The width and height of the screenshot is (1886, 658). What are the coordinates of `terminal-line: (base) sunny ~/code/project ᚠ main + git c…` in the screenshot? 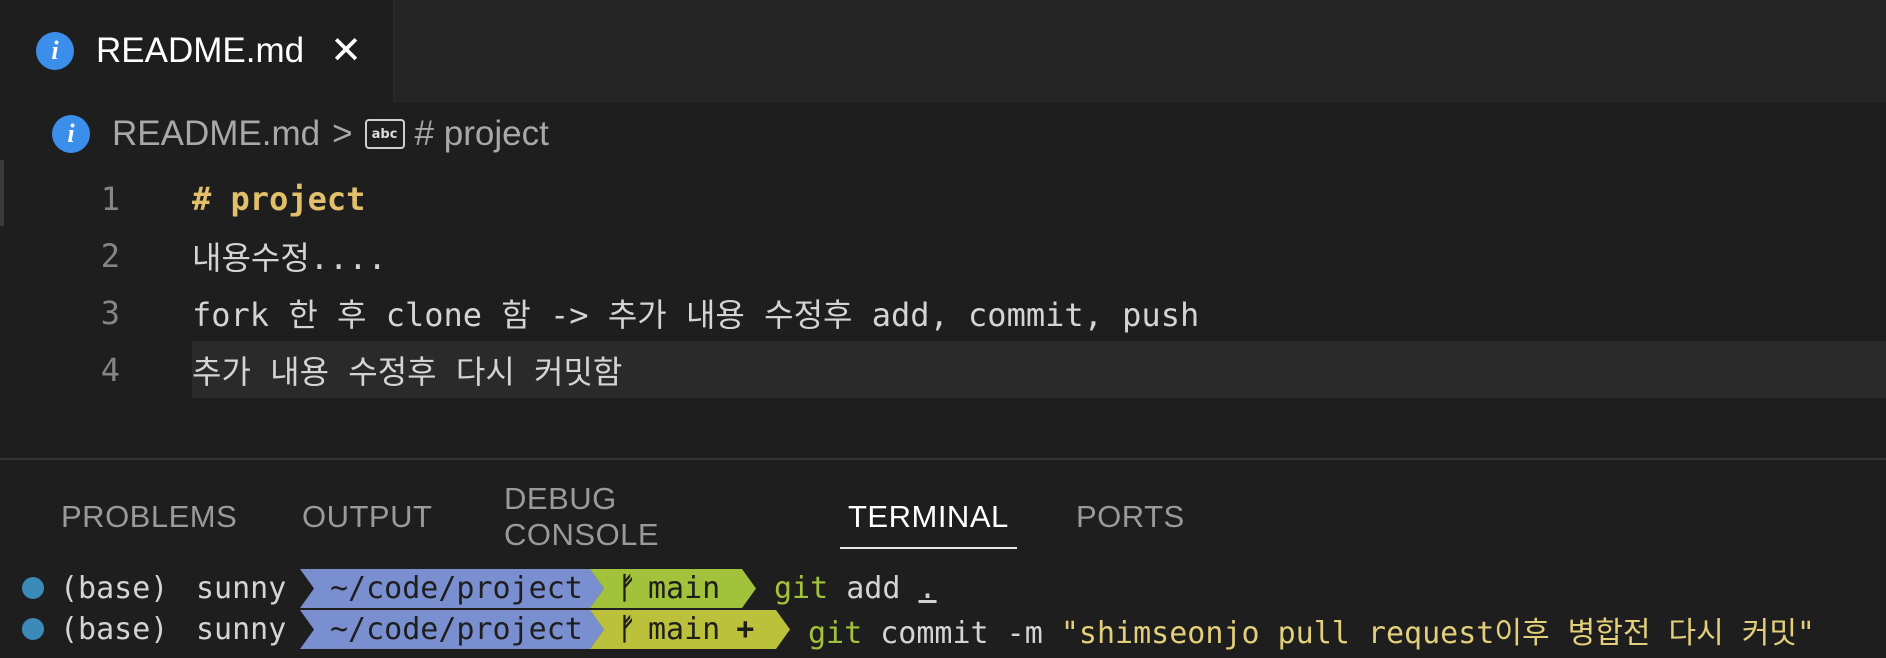 It's located at (943, 630).